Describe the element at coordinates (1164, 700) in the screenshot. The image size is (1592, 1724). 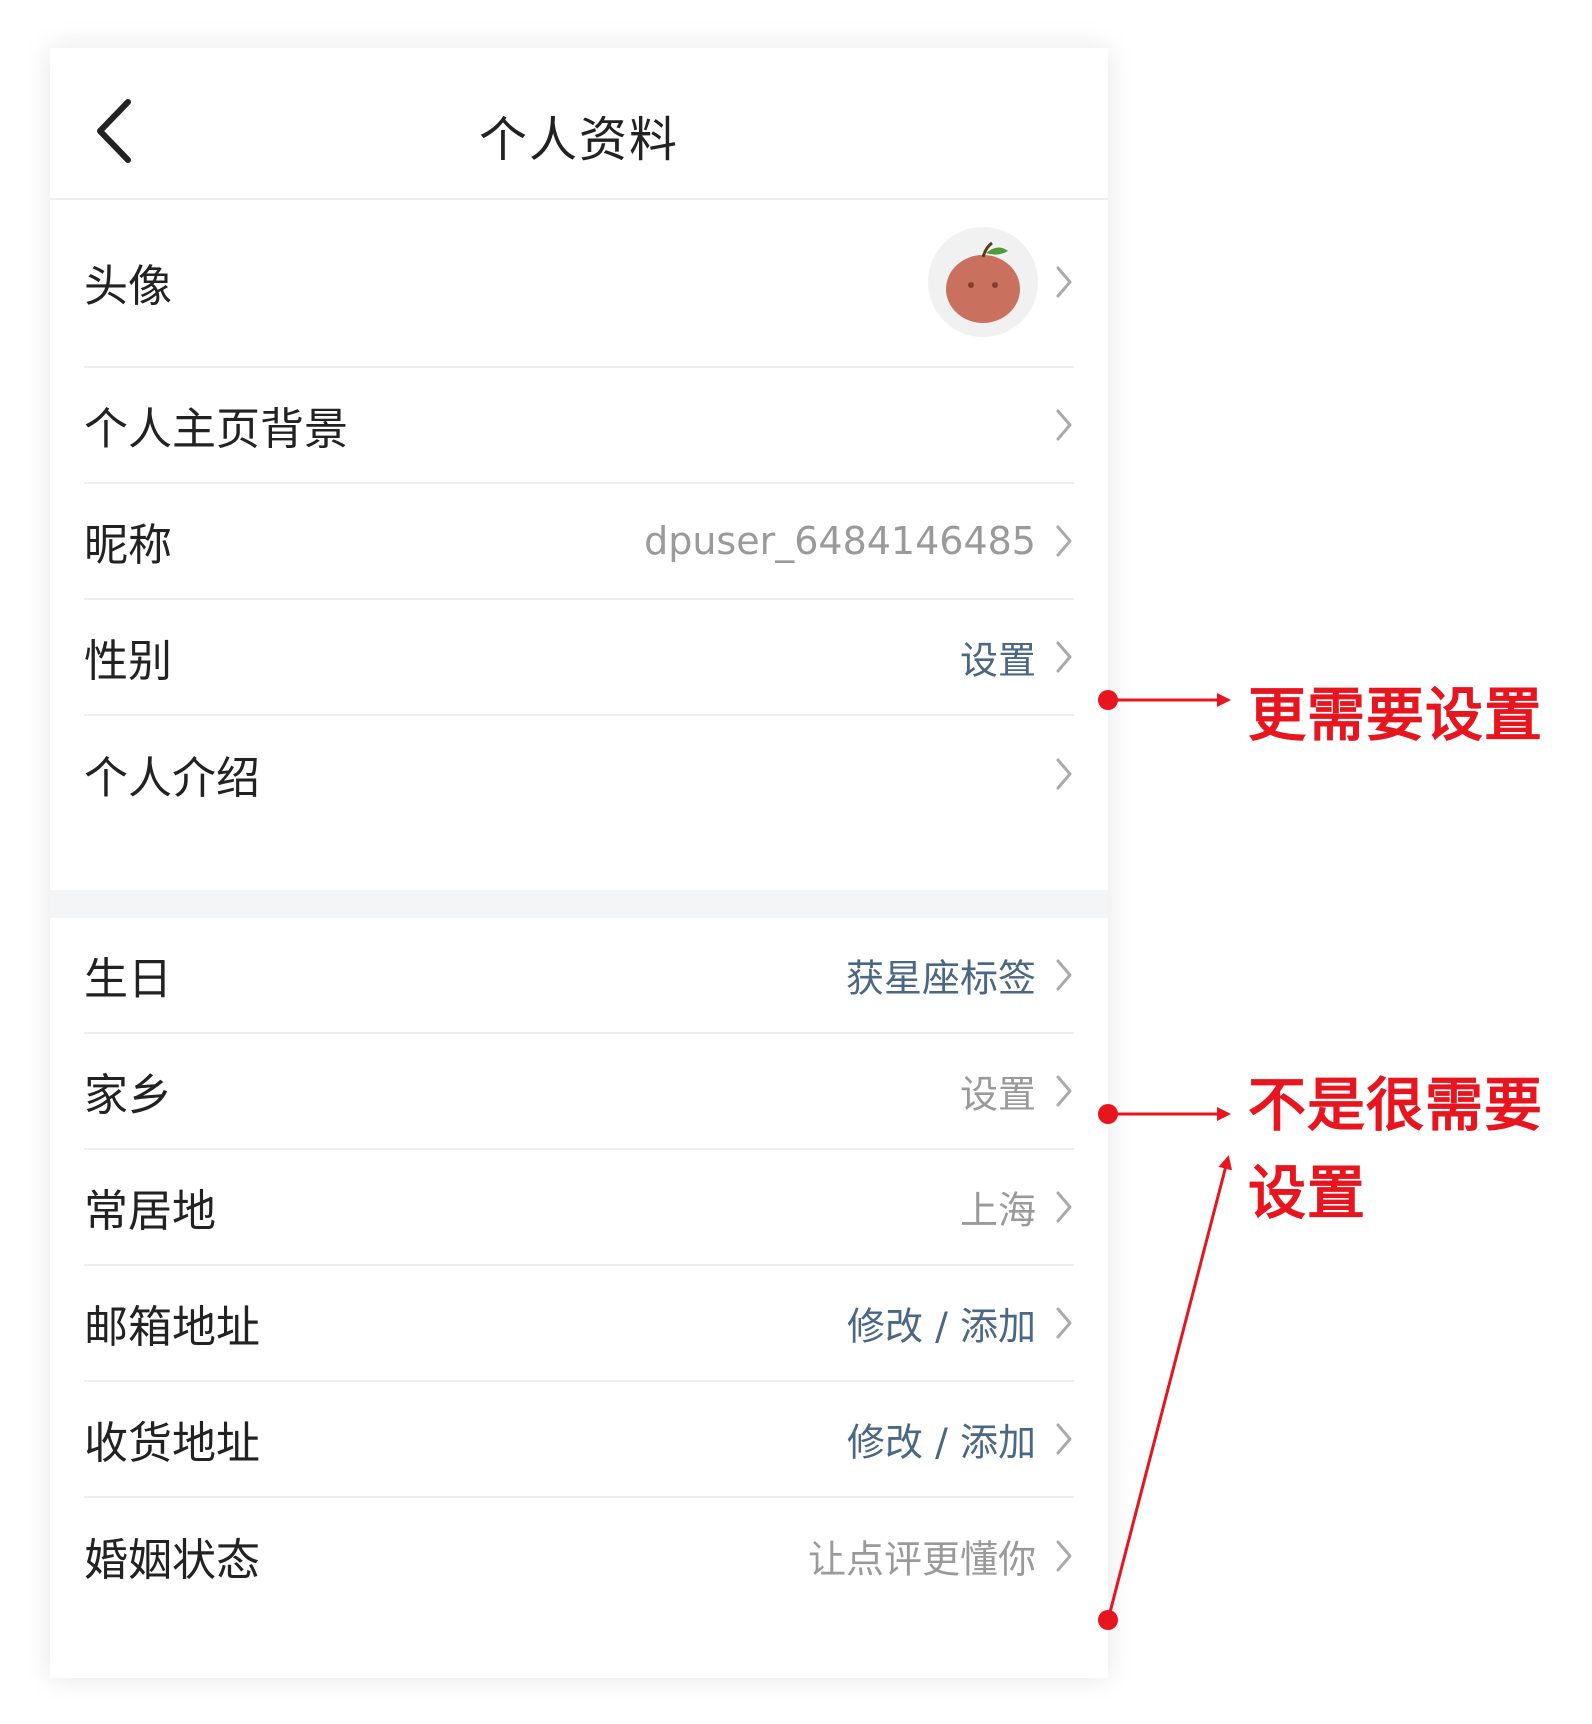
I see `arrow-more-needed` at that location.